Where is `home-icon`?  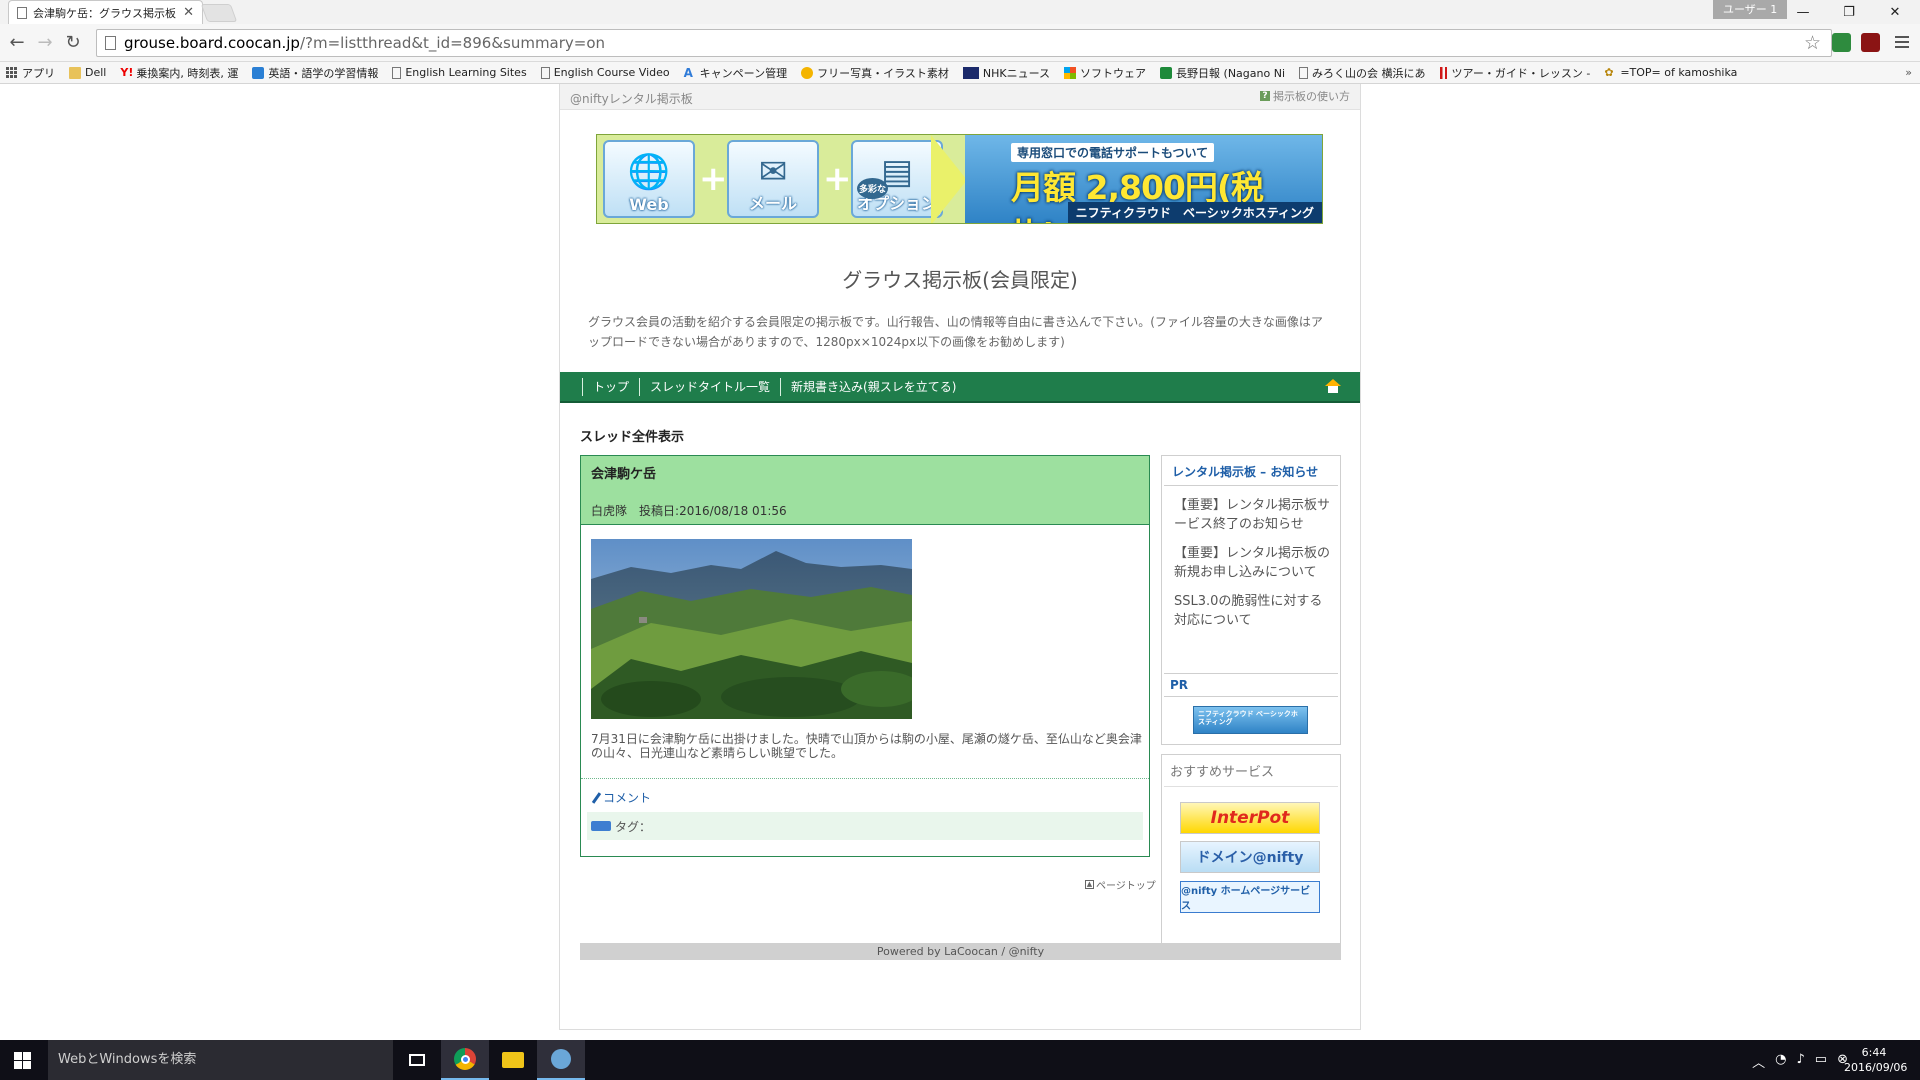 home-icon is located at coordinates (1333, 386).